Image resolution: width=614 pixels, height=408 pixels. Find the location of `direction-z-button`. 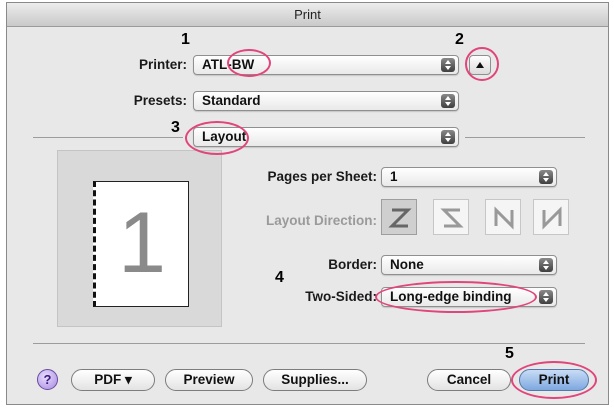

direction-z-button is located at coordinates (399, 217).